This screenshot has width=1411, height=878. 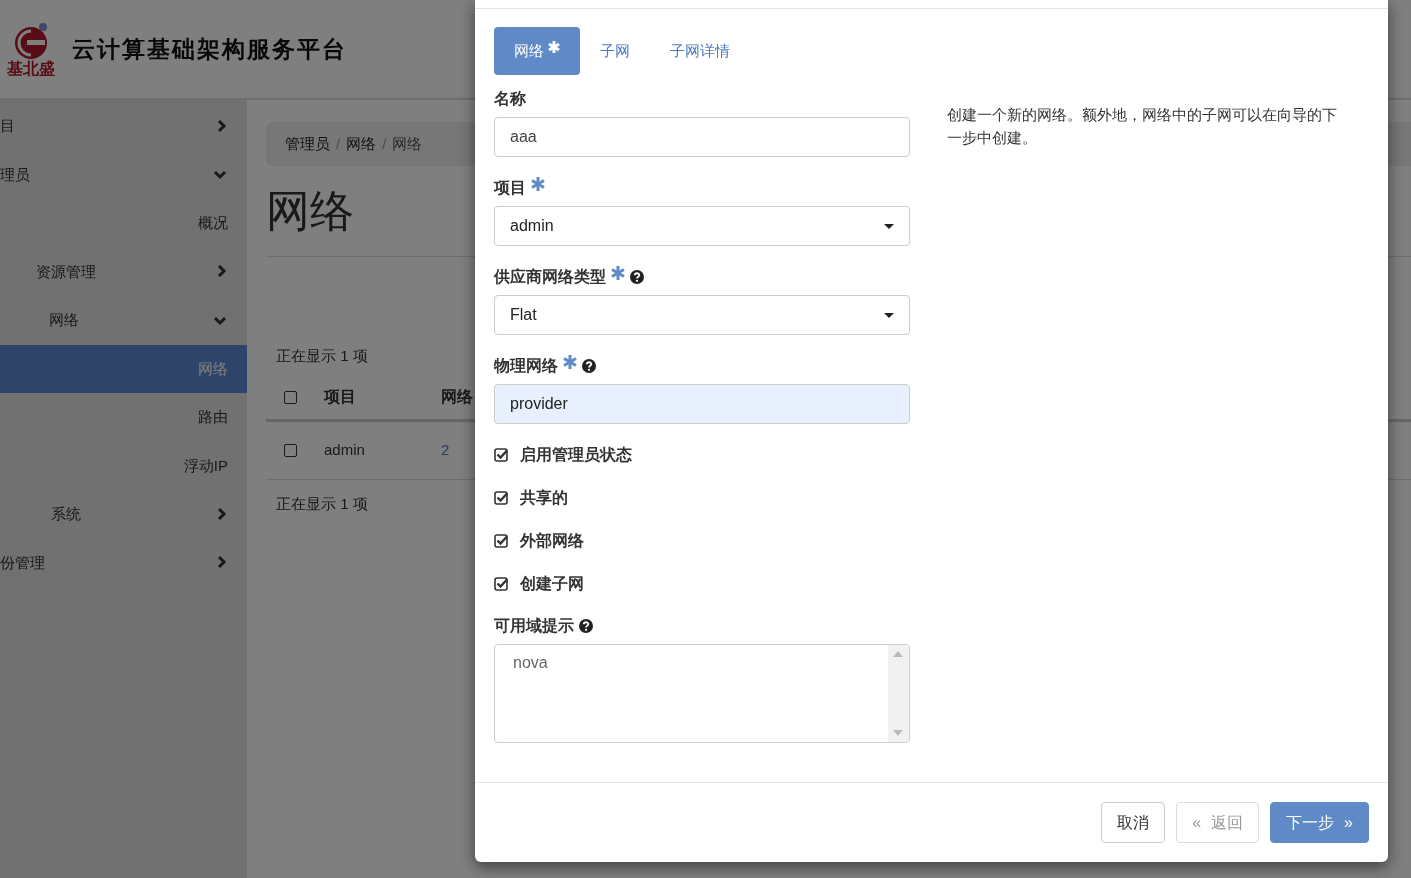 What do you see at coordinates (123, 223) in the screenshot?
I see `sidebar-item: 概况` at bounding box center [123, 223].